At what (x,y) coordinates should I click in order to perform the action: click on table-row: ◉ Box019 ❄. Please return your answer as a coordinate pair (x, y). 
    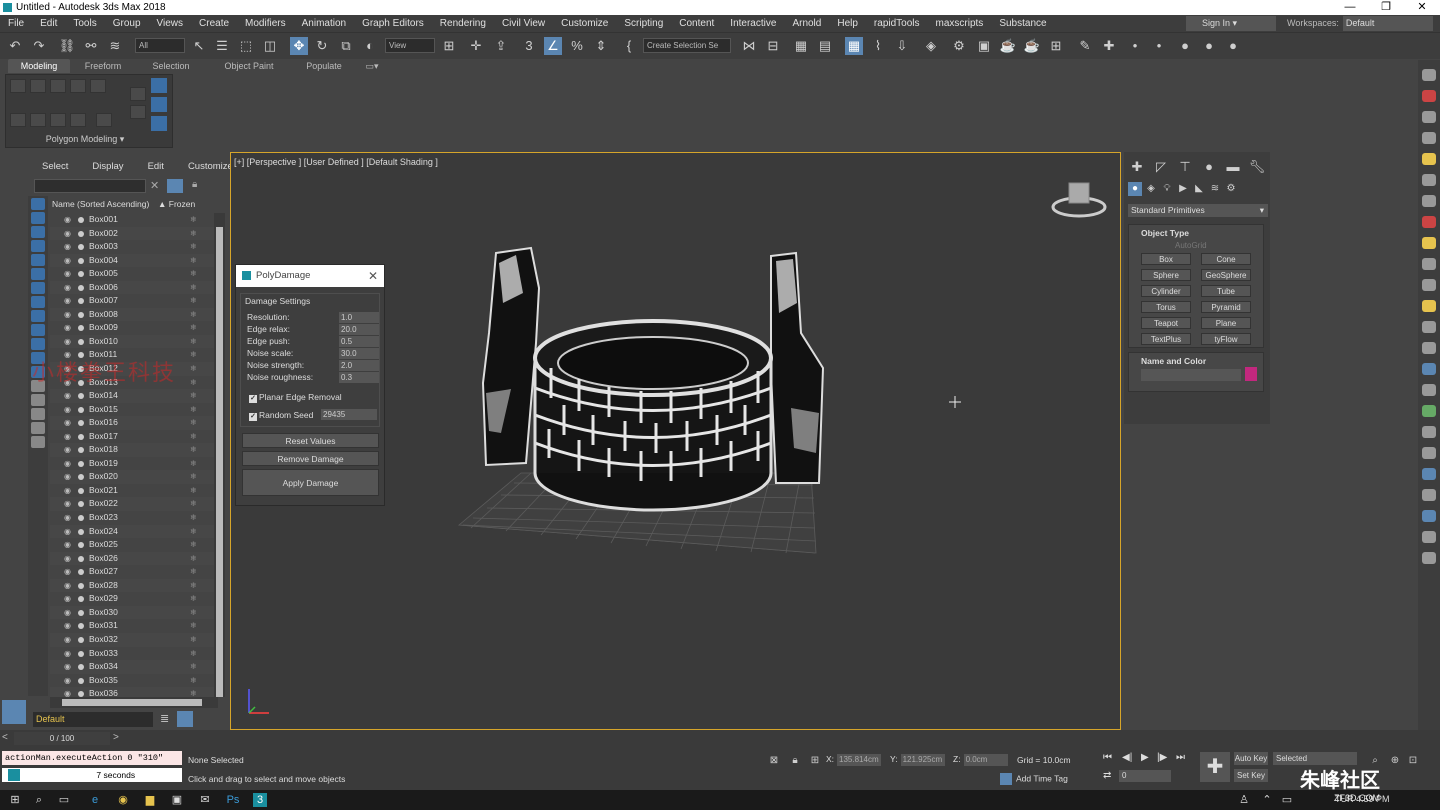
    Looking at the image, I should click on (132, 464).